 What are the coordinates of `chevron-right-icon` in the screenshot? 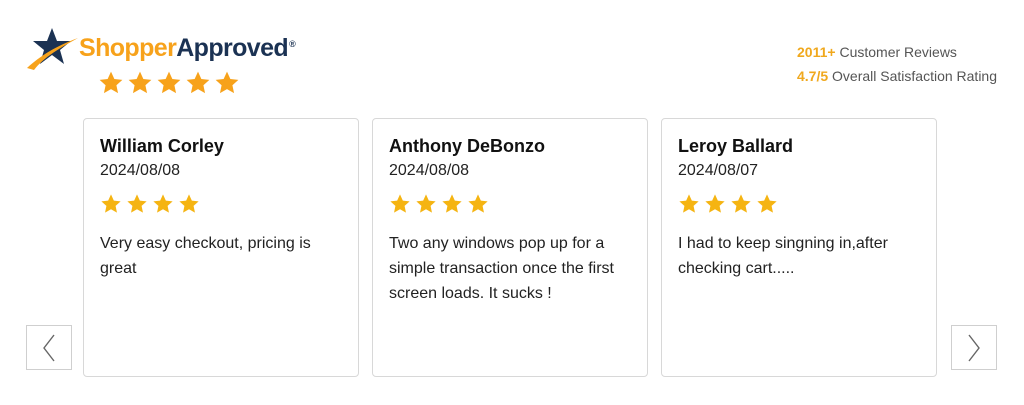 It's located at (974, 347).